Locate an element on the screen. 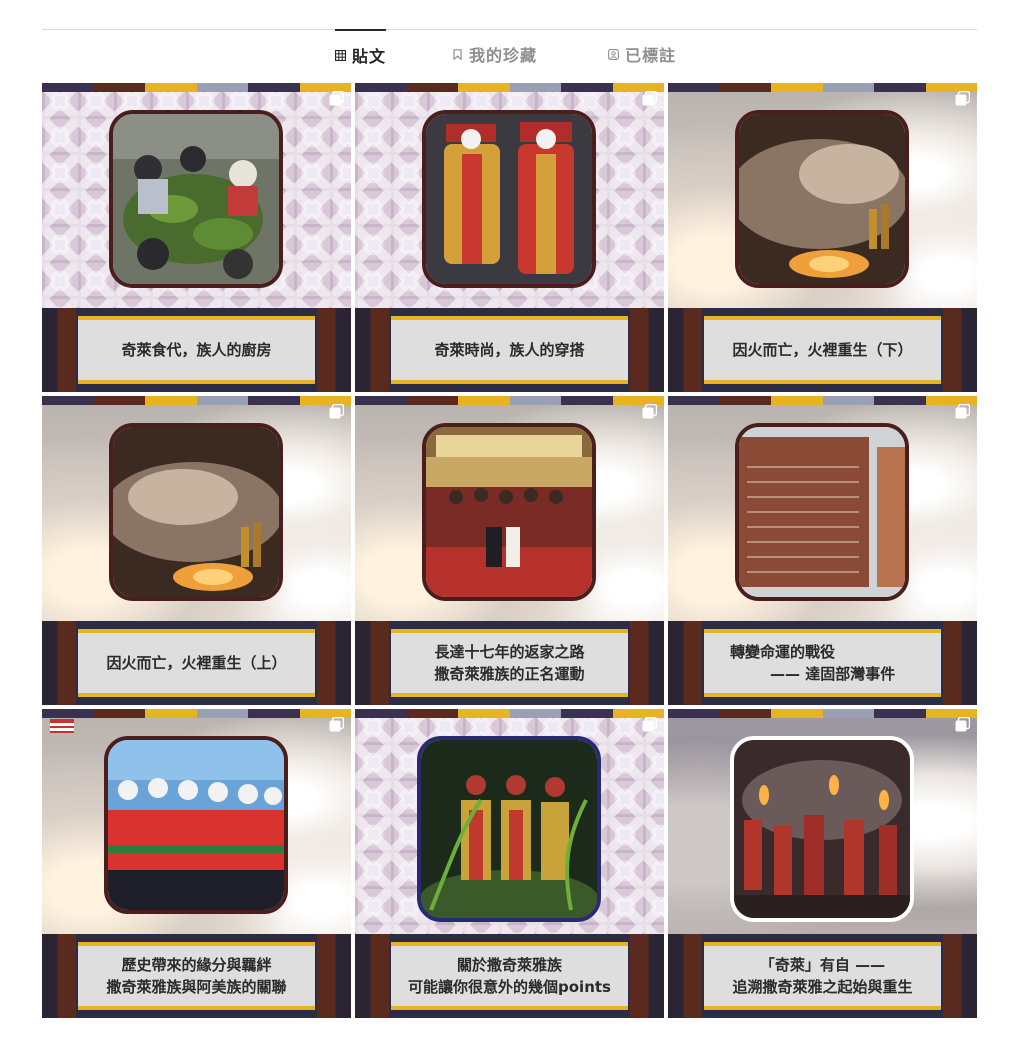 Image resolution: width=1022 pixels, height=1050 pixels. caption-band: 奇萊食代，族人的廚房 is located at coordinates (196, 350).